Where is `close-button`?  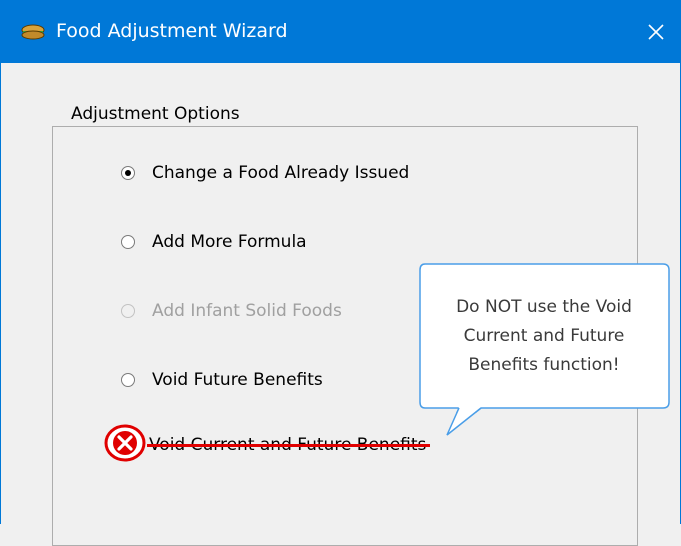
close-button is located at coordinates (655, 31).